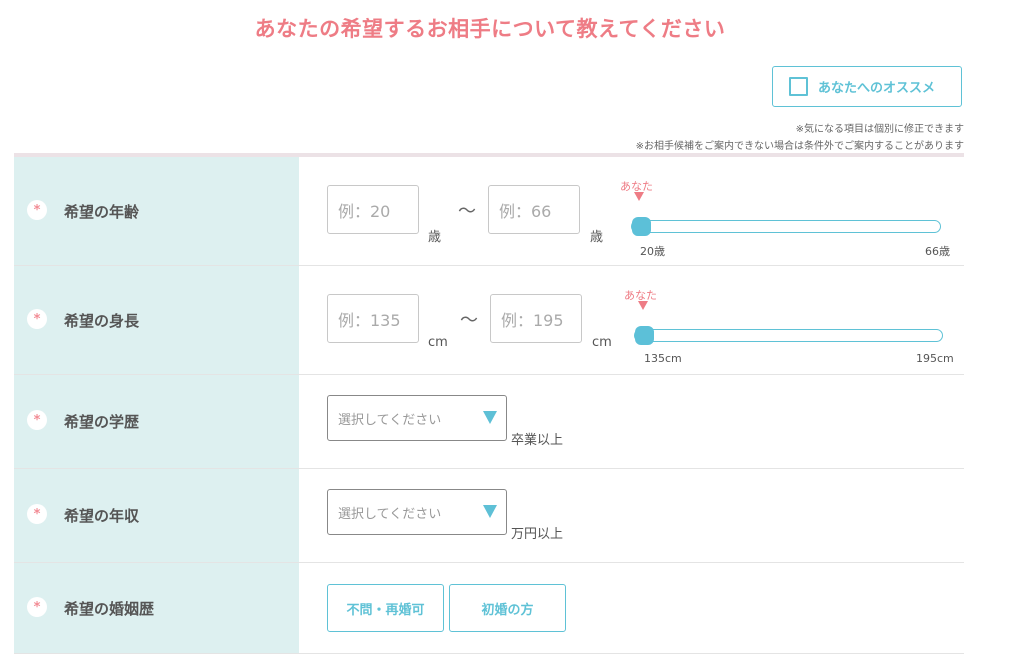 The height and width of the screenshot is (666, 1010). Describe the element at coordinates (102, 212) in the screenshot. I see `age-label: 希望の年齢` at that location.